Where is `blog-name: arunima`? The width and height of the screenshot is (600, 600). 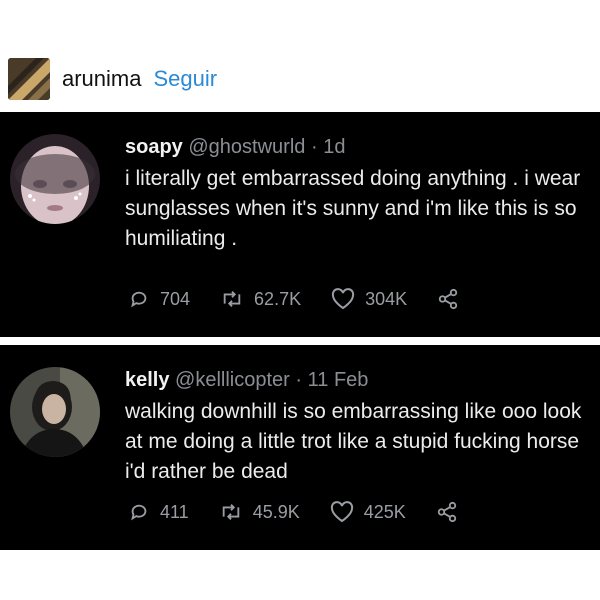 blog-name: arunima is located at coordinates (101, 79).